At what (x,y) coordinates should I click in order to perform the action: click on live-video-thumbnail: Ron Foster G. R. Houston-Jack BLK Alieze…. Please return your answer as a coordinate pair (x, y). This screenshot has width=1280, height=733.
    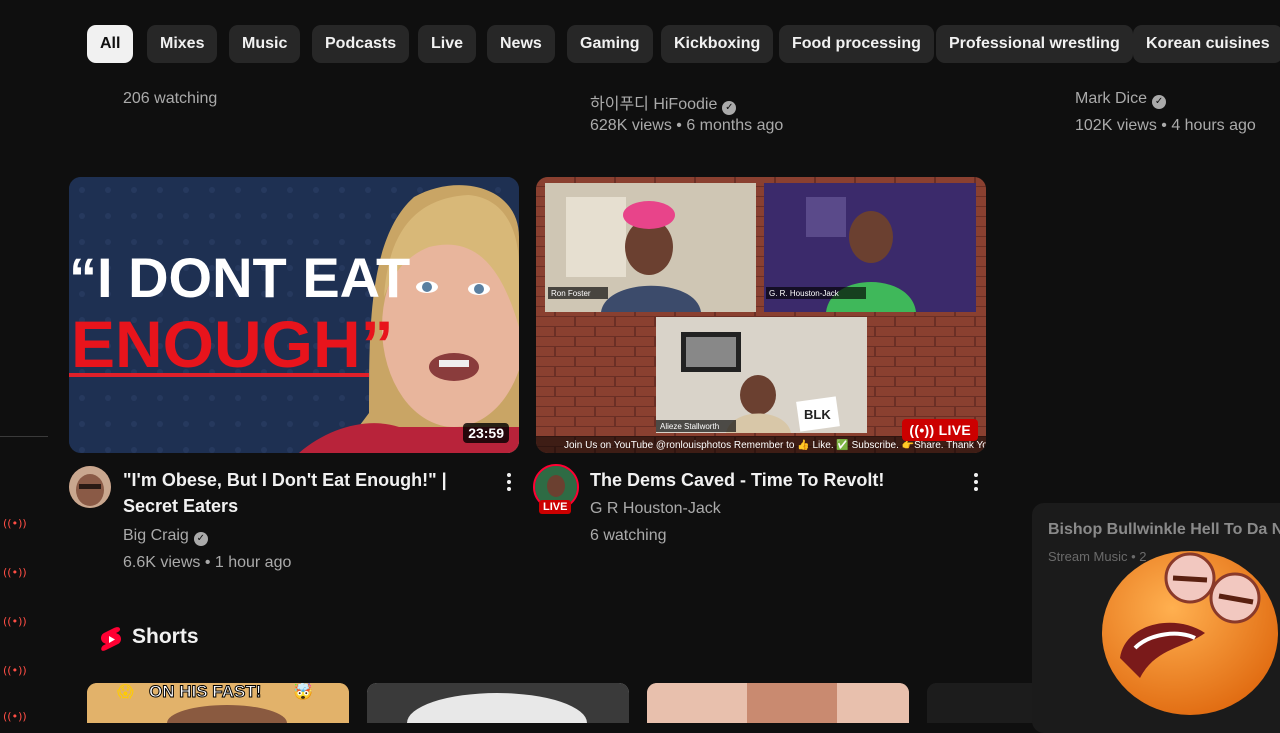
    Looking at the image, I should click on (761, 315).